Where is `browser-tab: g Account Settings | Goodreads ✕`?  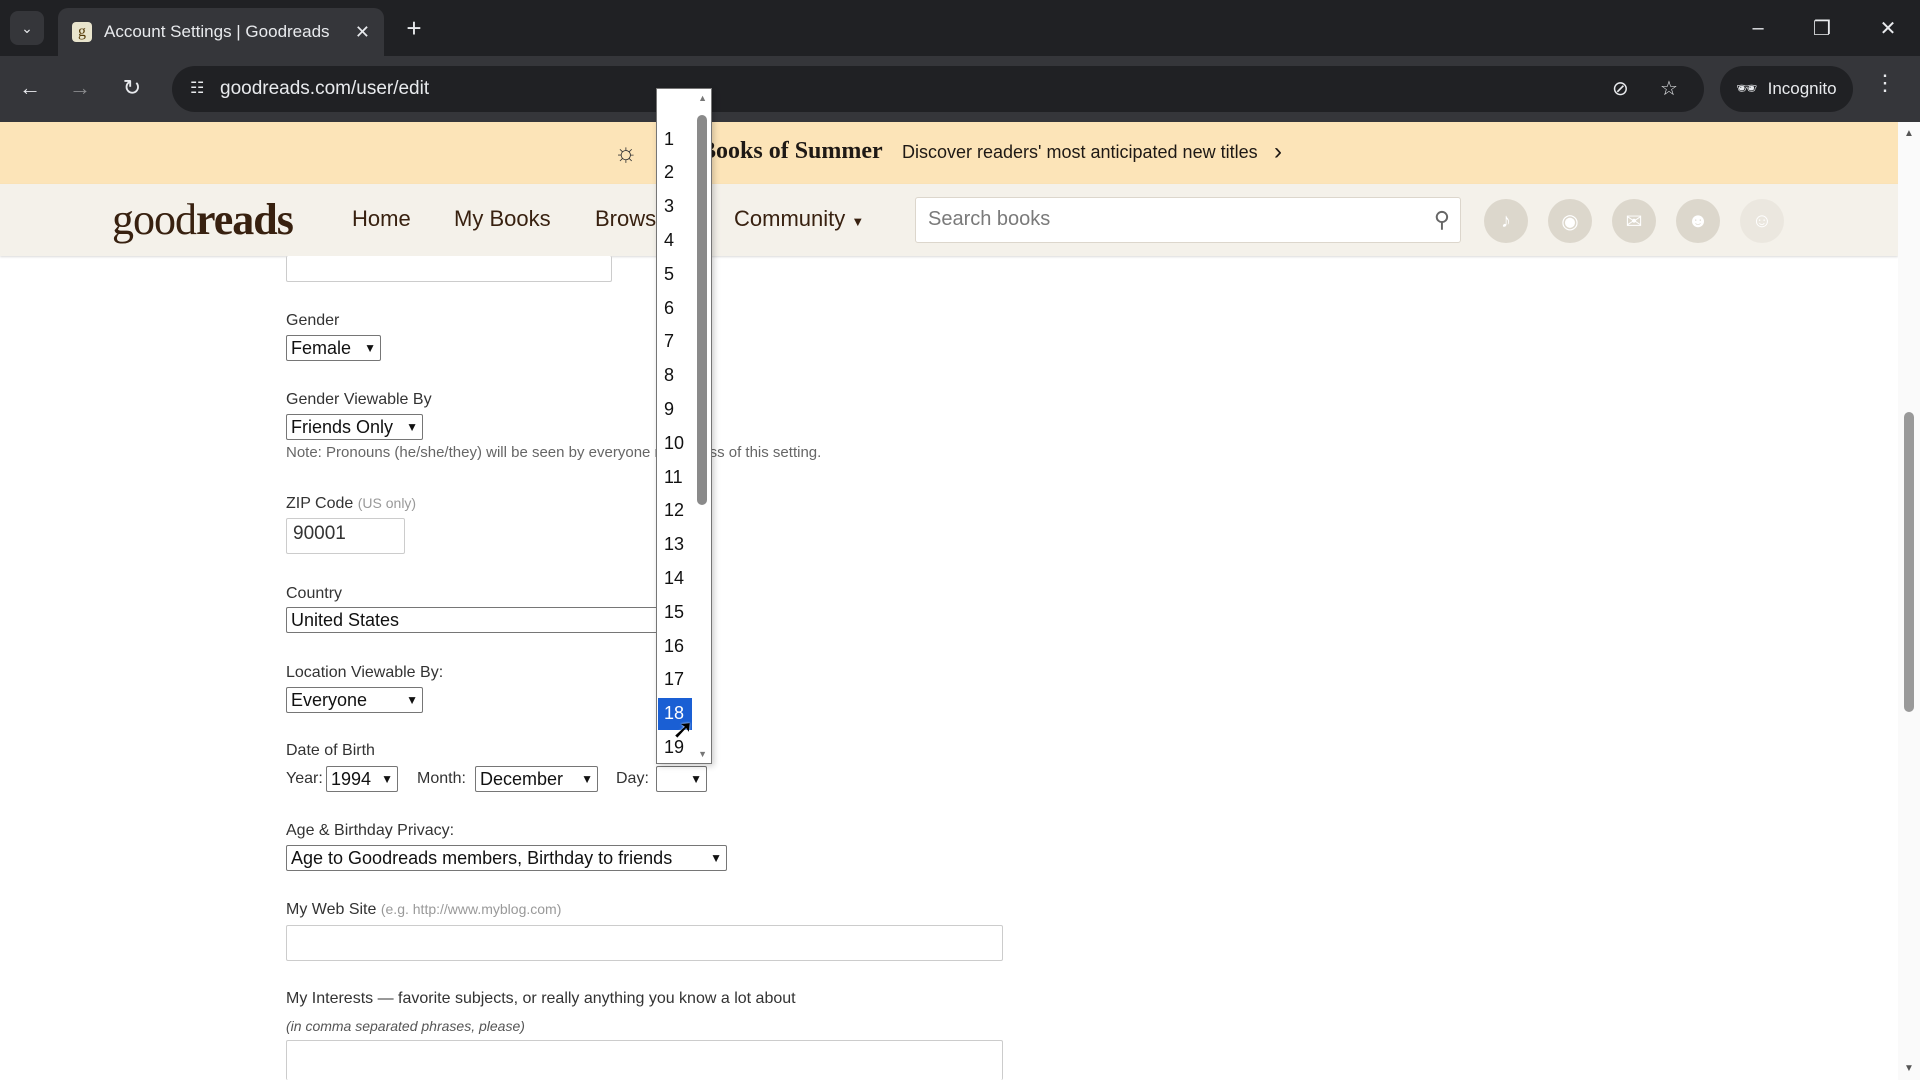
browser-tab: g Account Settings | Goodreads ✕ is located at coordinates (221, 32).